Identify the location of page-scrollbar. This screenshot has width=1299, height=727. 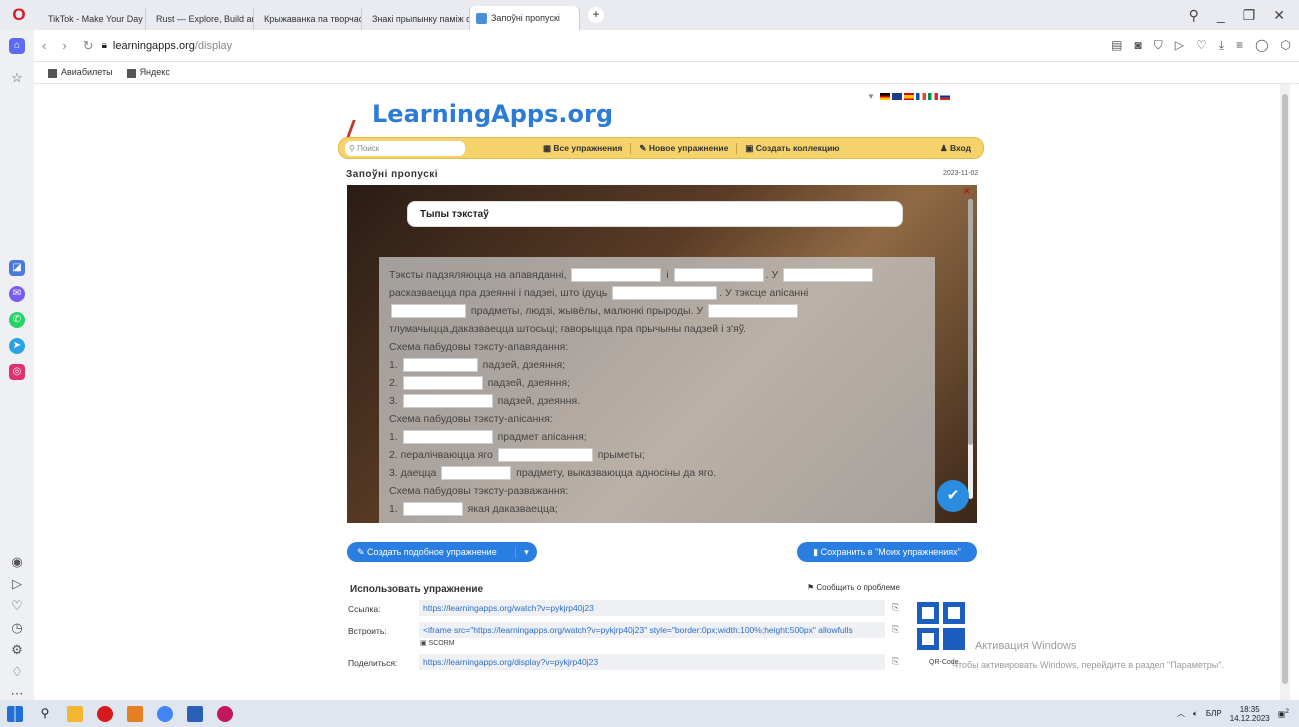
(1285, 392).